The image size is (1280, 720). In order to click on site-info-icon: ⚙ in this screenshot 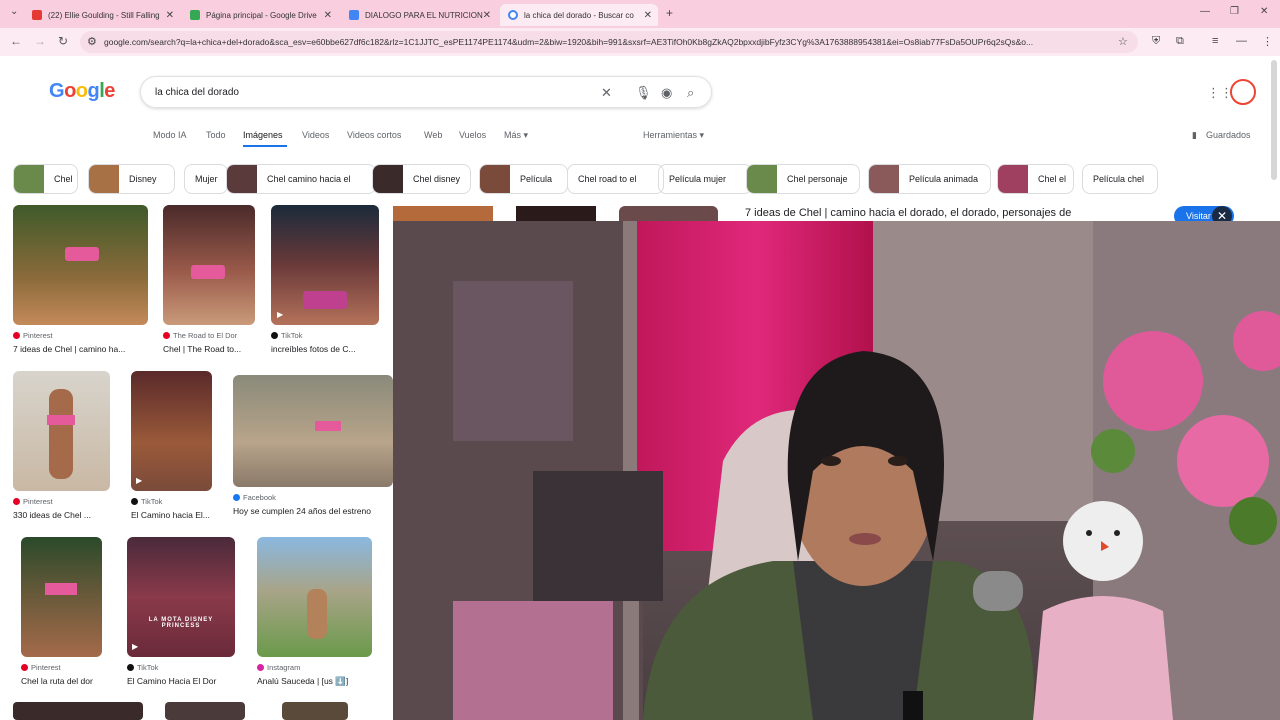, I will do `click(92, 41)`.